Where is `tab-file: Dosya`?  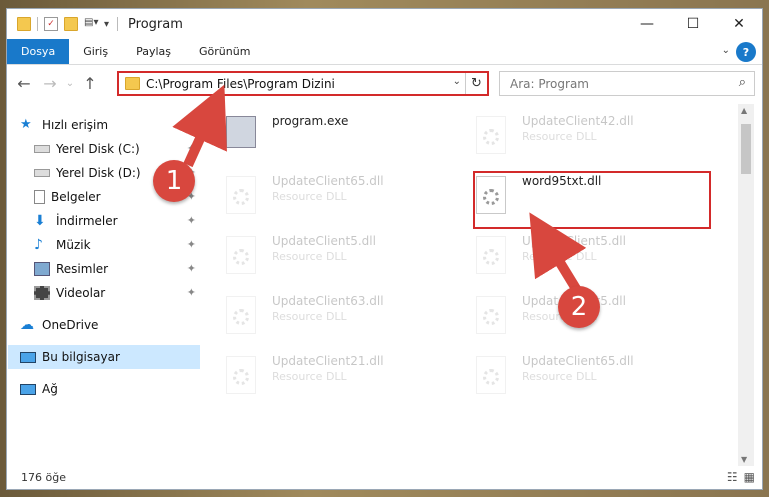
tab-file: Dosya is located at coordinates (38, 51).